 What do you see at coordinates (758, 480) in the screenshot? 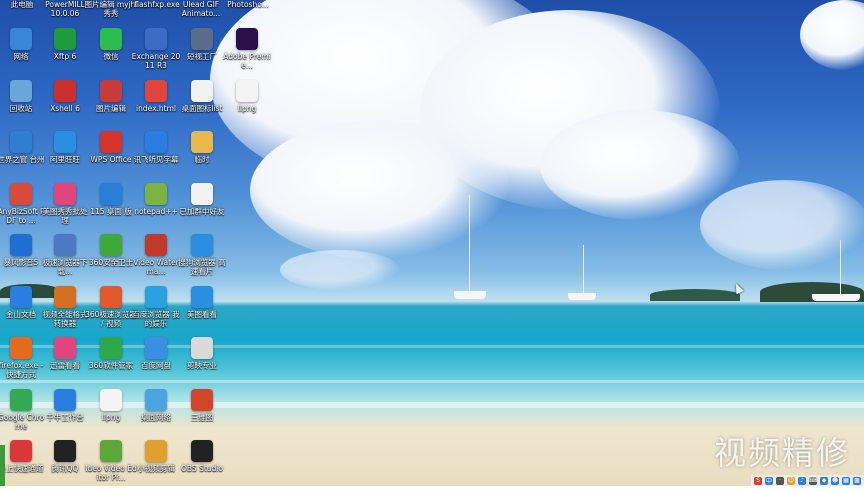
I see `sogou-input-icon: S` at bounding box center [758, 480].